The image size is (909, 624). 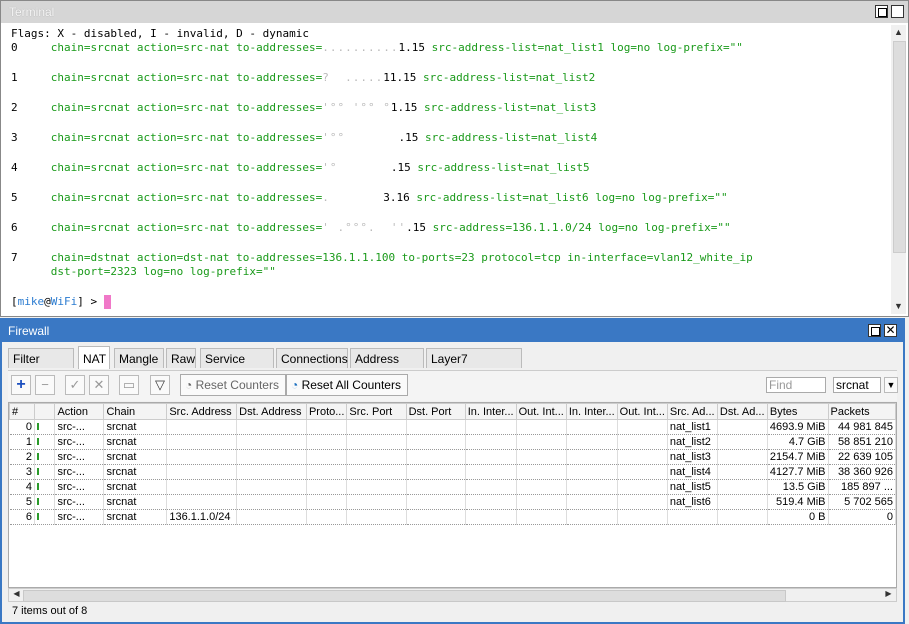 I want to click on command-prompt: [mike@WiFi] >, so click(x=61, y=302).